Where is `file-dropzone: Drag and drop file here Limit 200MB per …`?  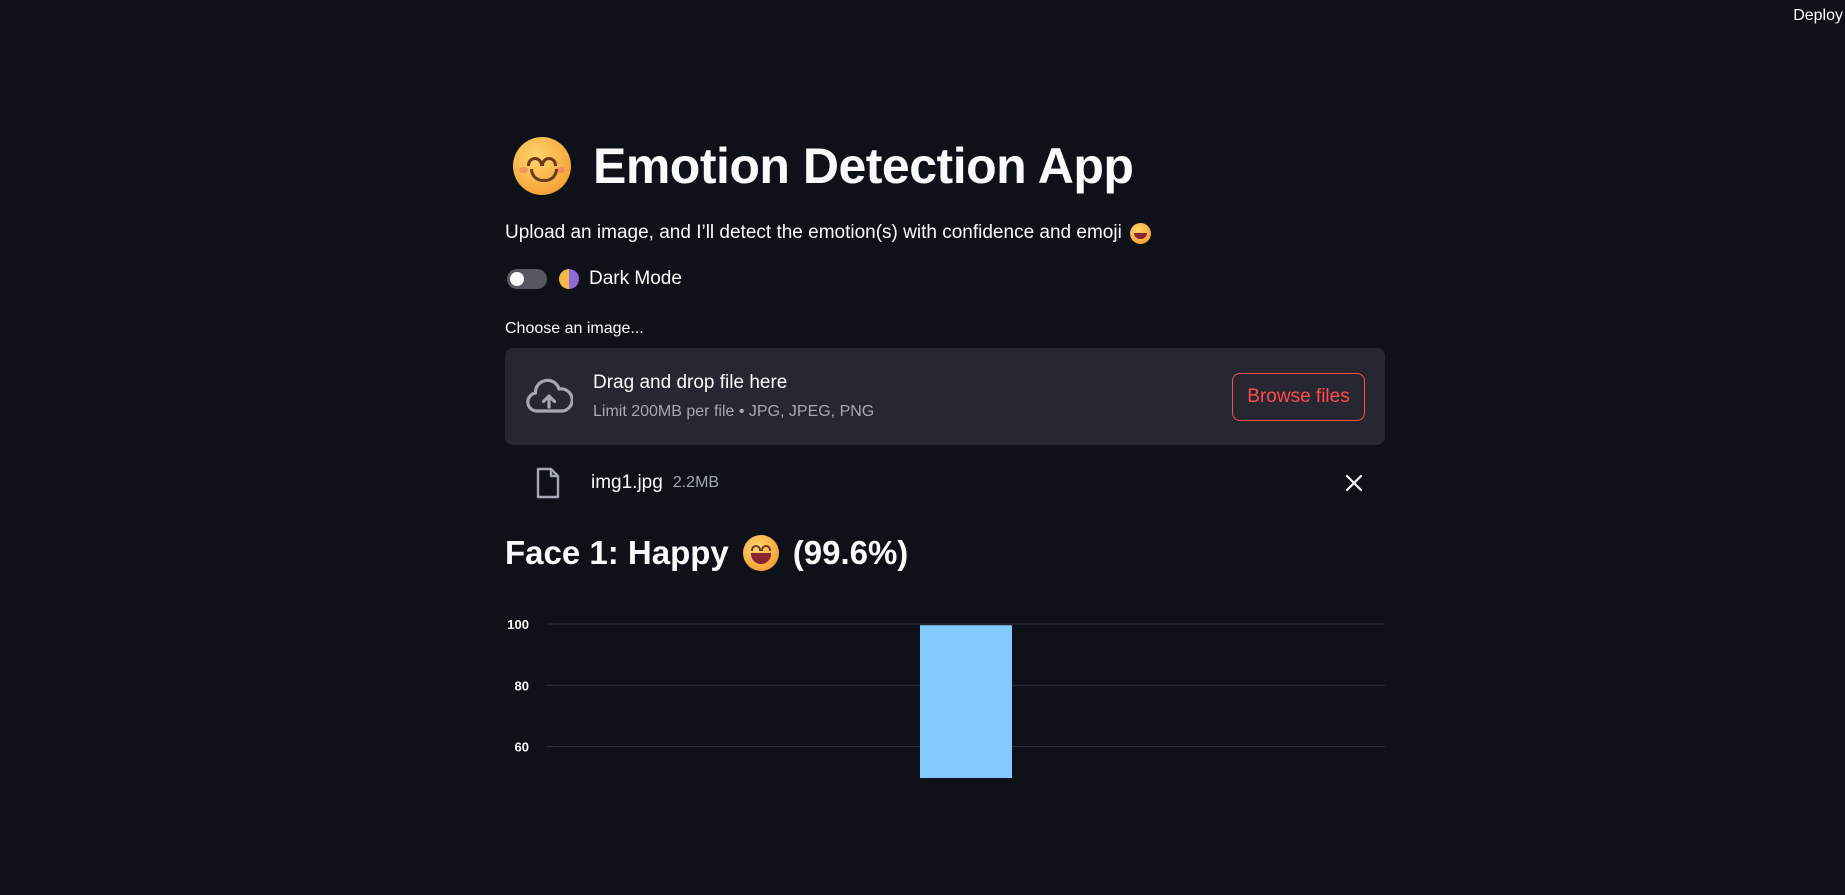
file-dropzone: Drag and drop file here Limit 200MB per … is located at coordinates (945, 396).